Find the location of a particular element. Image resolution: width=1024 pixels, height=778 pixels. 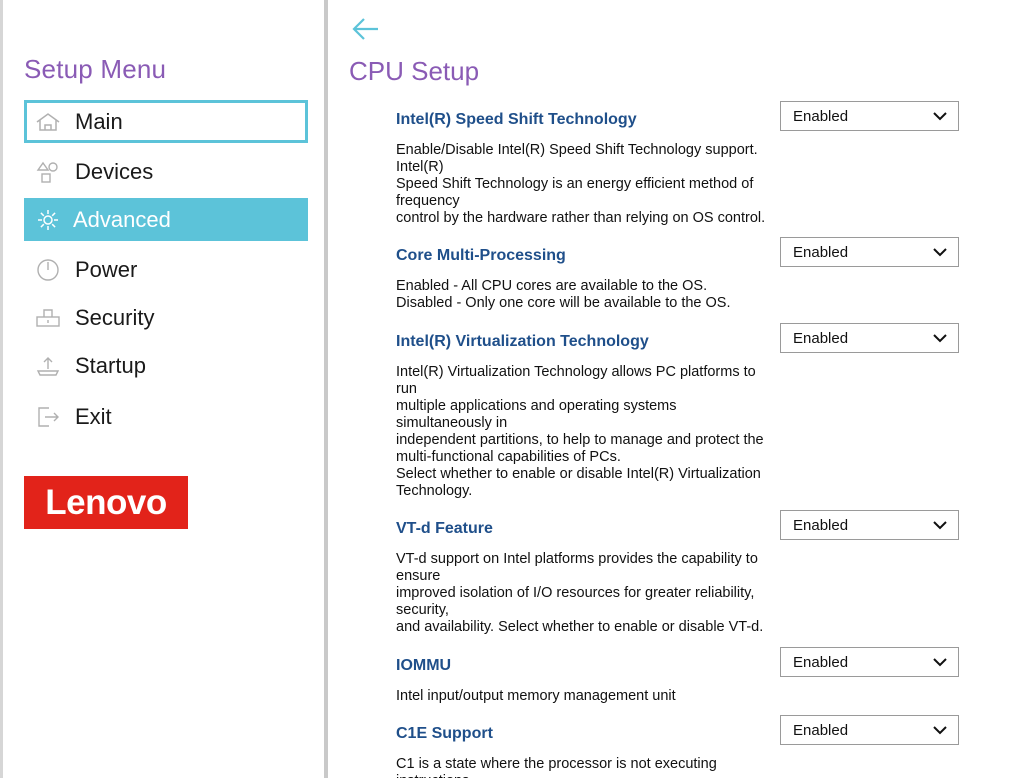

sidebar-item-label: Exit is located at coordinates (93, 416).